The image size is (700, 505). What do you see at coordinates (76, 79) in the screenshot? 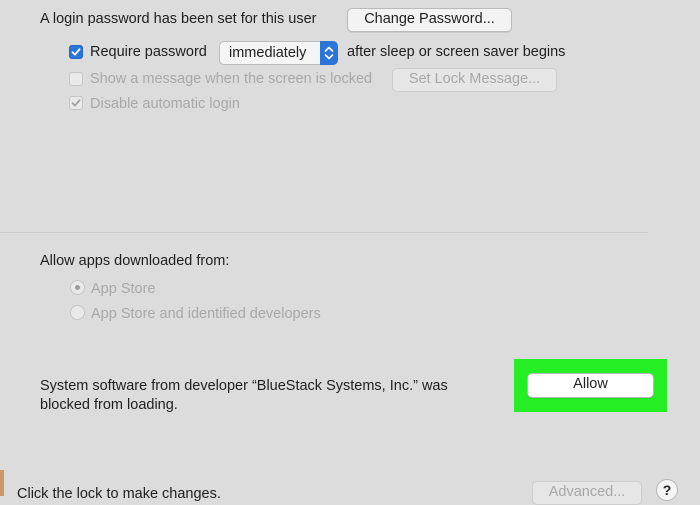
I see `lock-message-checkbox` at bounding box center [76, 79].